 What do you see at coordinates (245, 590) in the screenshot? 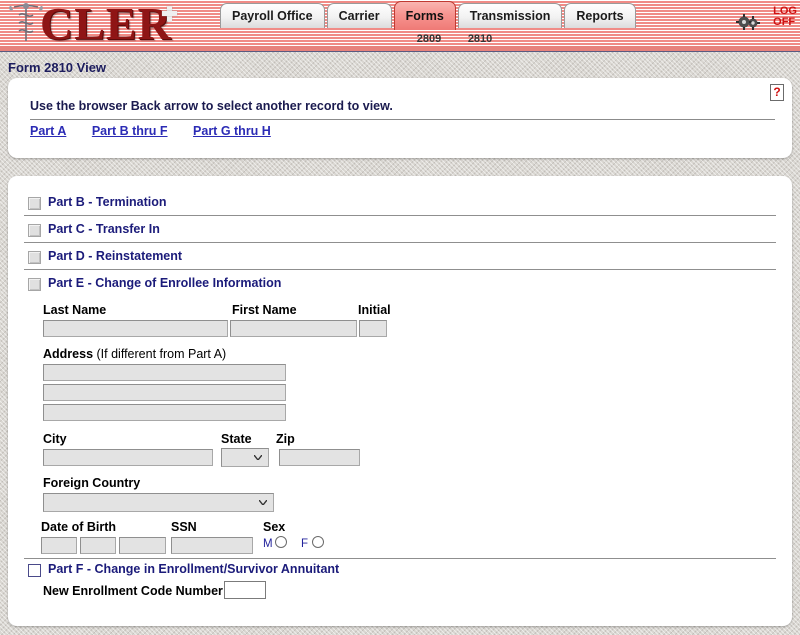
I see `new-enrollment-code-input` at bounding box center [245, 590].